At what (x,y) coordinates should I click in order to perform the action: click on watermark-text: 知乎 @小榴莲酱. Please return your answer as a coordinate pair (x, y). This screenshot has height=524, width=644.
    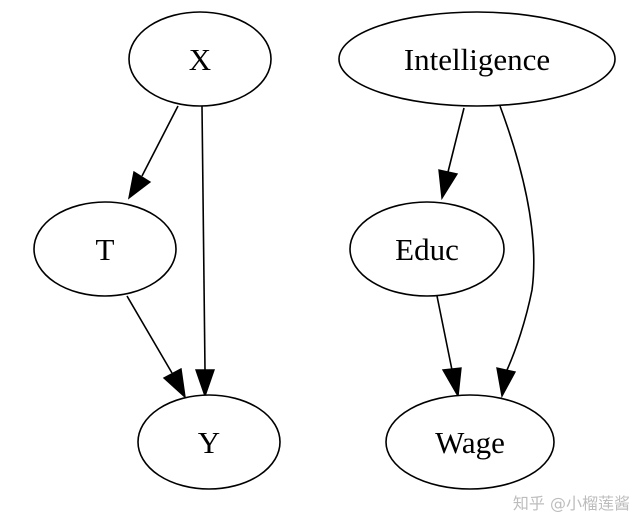
    Looking at the image, I should click on (571, 503).